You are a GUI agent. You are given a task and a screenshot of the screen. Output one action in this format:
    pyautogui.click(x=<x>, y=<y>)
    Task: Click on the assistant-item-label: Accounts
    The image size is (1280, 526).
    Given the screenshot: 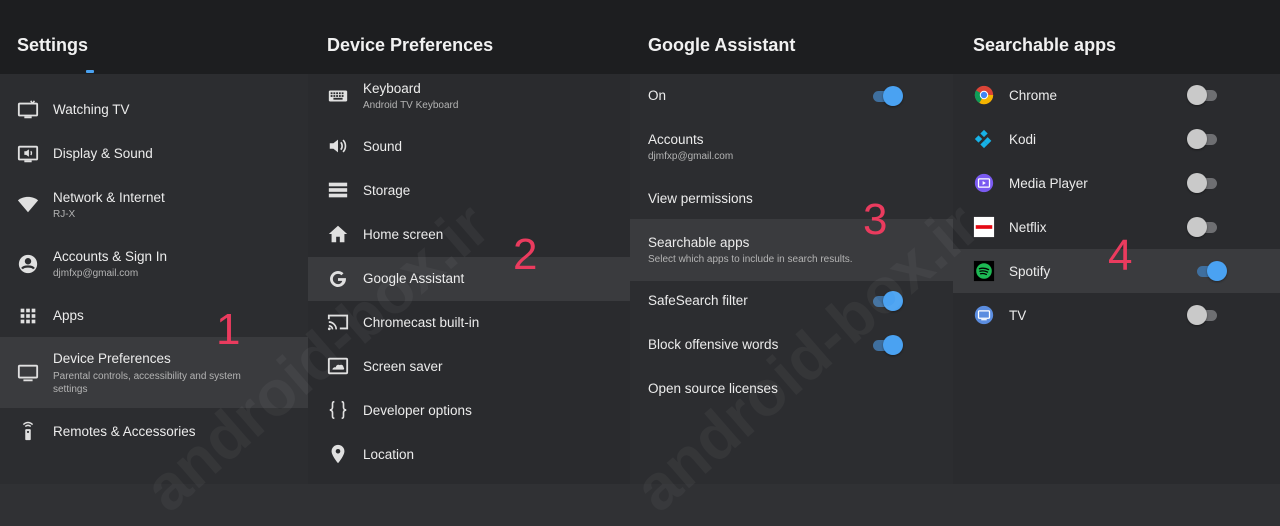 What is the action you would take?
    pyautogui.click(x=676, y=139)
    